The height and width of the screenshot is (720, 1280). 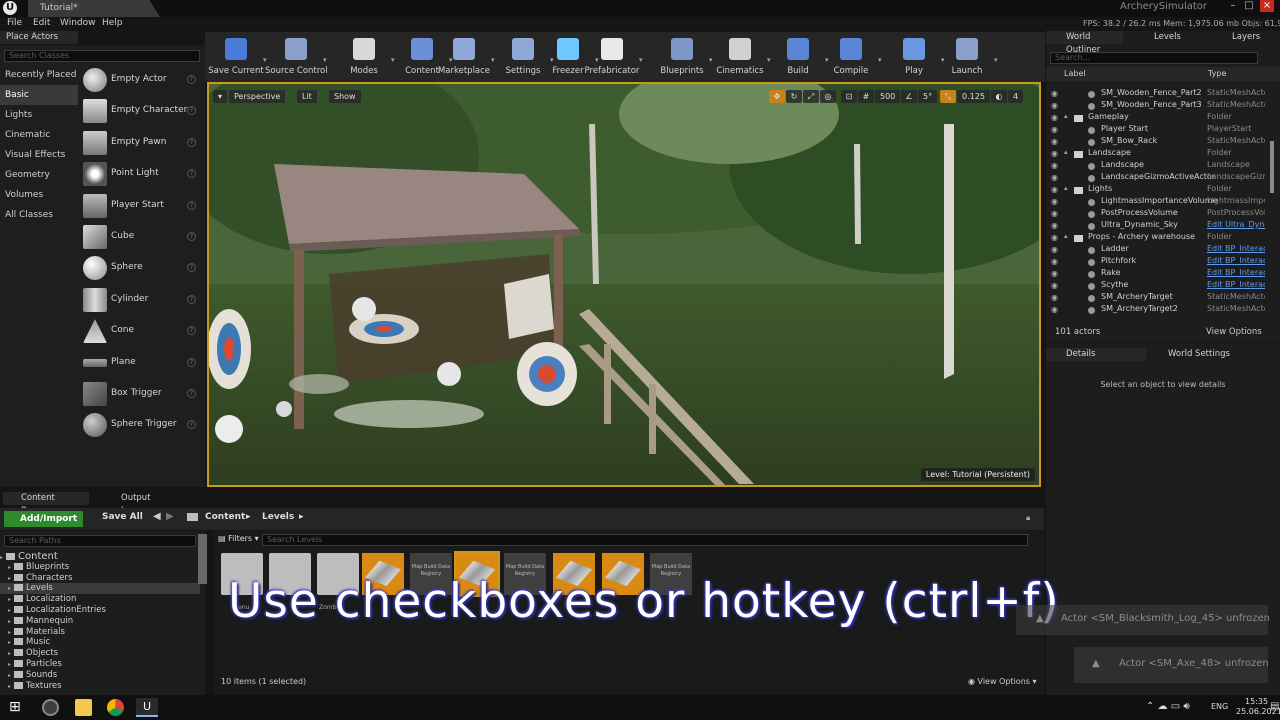 What do you see at coordinates (1159, 238) in the screenshot?
I see `outliner-row: ◉ ▴ Props - Archery warehouse Folder` at bounding box center [1159, 238].